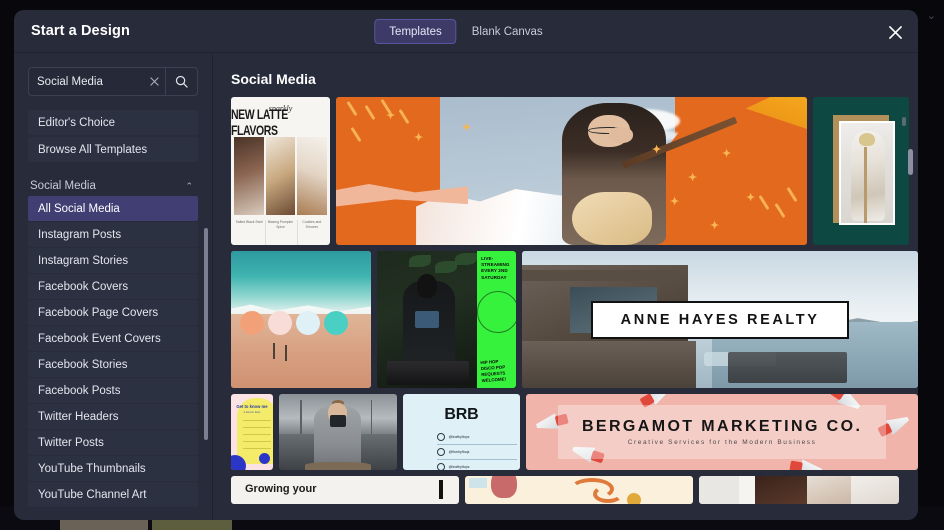  Describe the element at coordinates (113, 390) in the screenshot. I see `sidebar-item-facebook-posts: Facebook Posts` at that location.